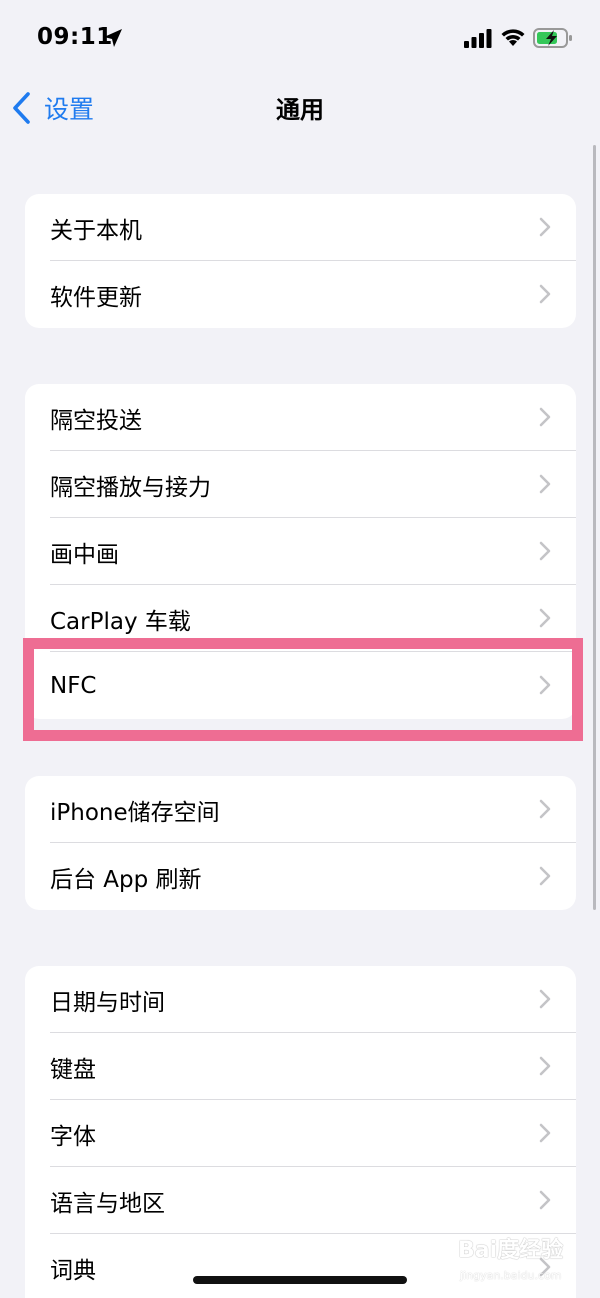 The height and width of the screenshot is (1298, 600). What do you see at coordinates (513, 37) in the screenshot?
I see `wifi-icon` at bounding box center [513, 37].